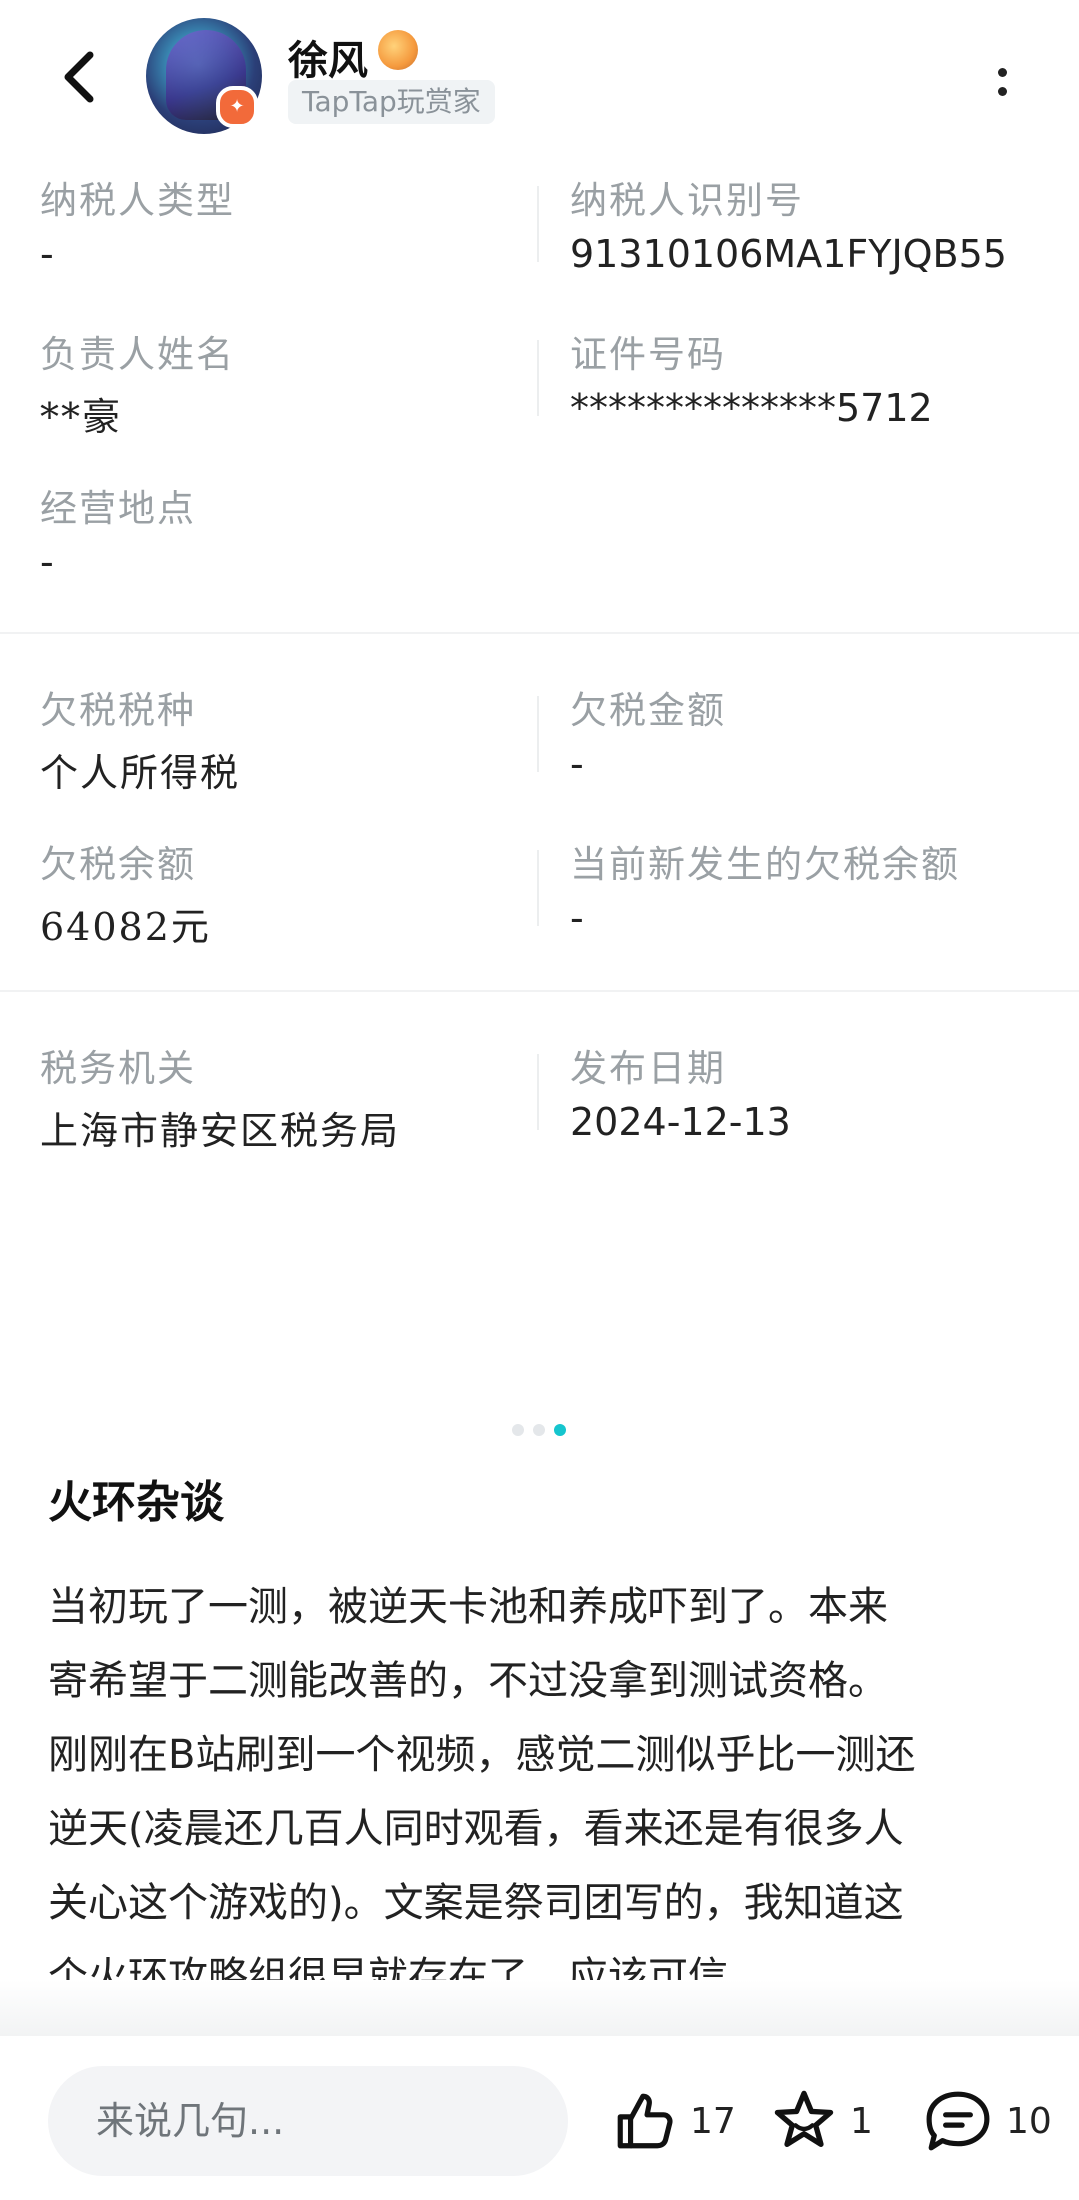 The width and height of the screenshot is (1079, 2200). I want to click on image-pager, so click(539, 1430).